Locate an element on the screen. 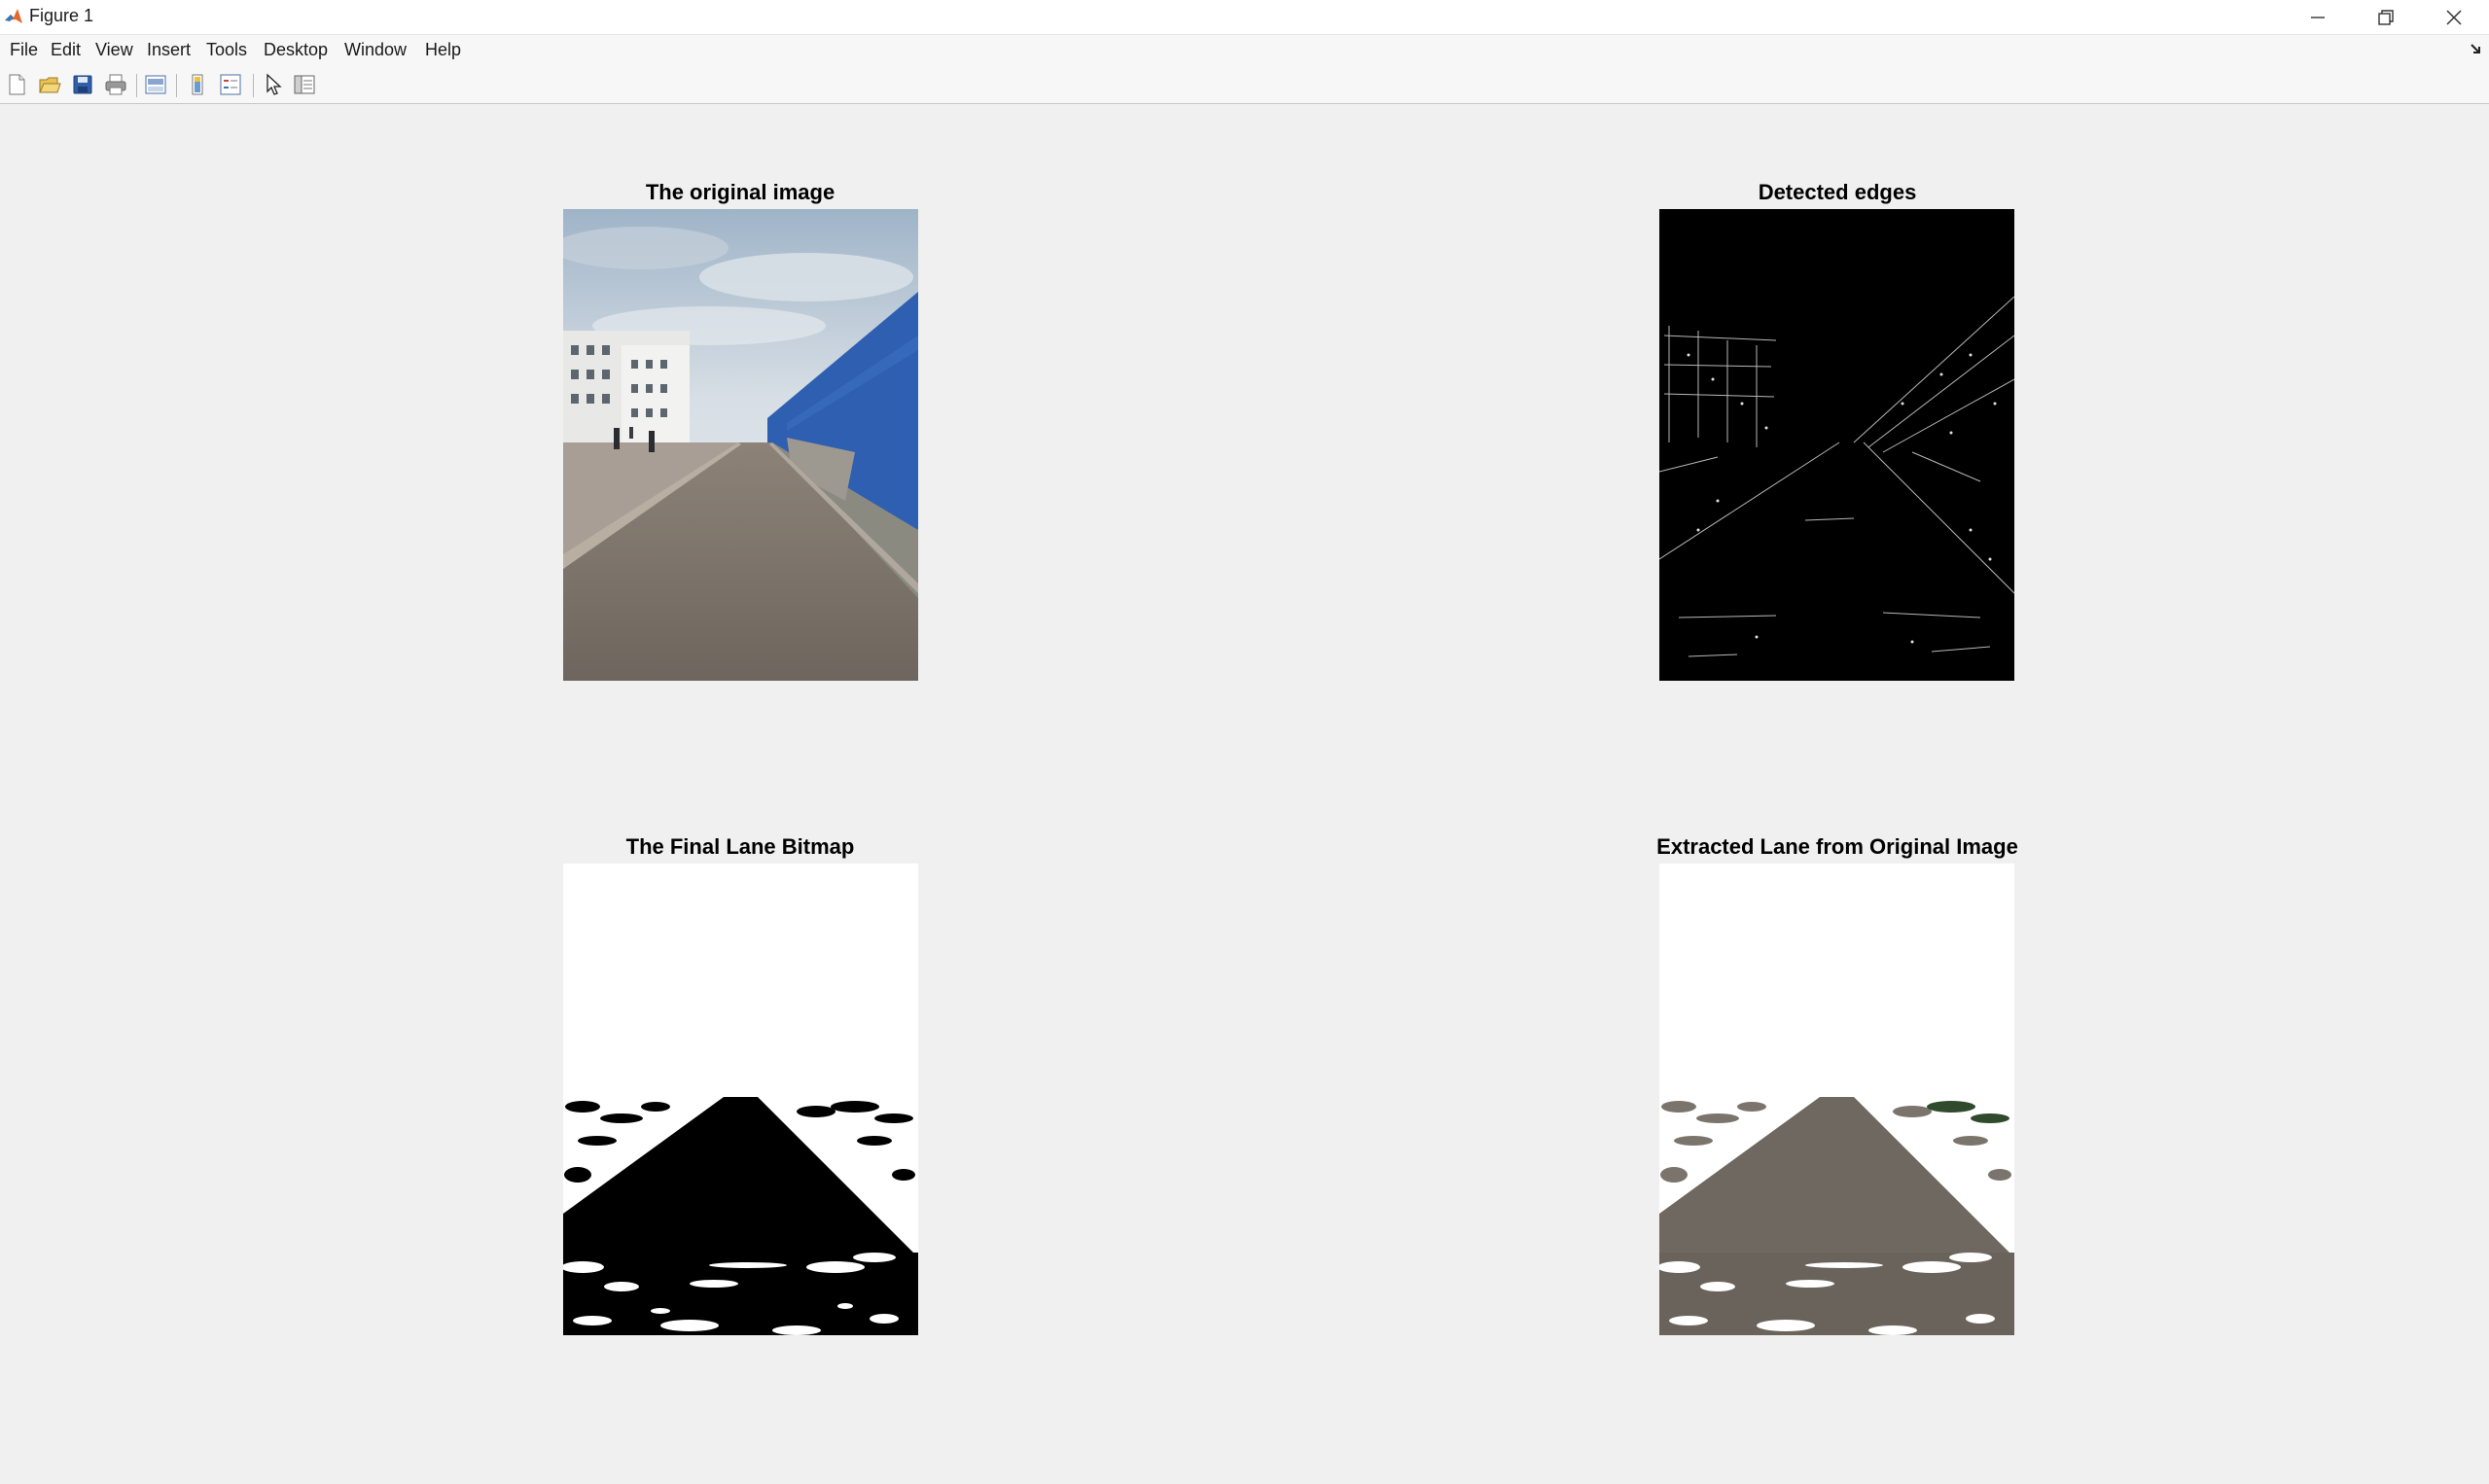  menu-insert: Insert is located at coordinates (169, 50).